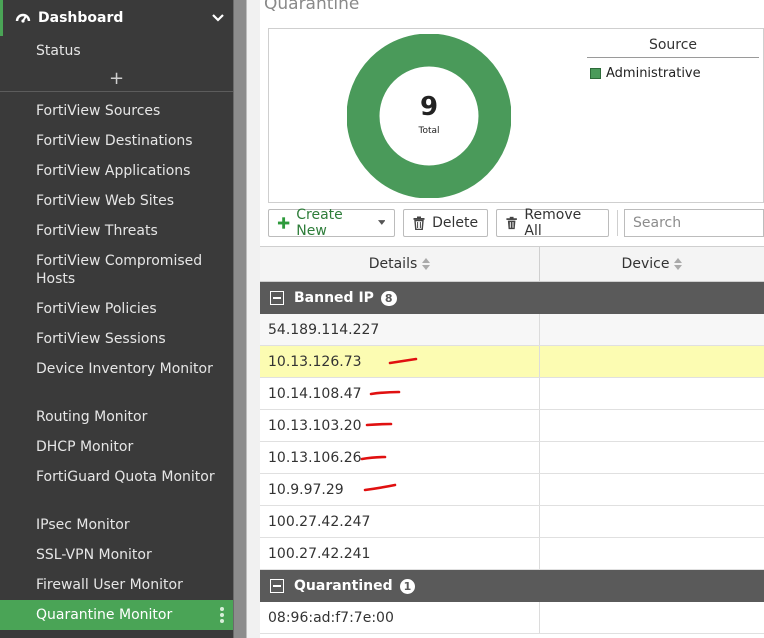 The height and width of the screenshot is (638, 764). Describe the element at coordinates (222, 615) in the screenshot. I see `more-options-icon` at that location.